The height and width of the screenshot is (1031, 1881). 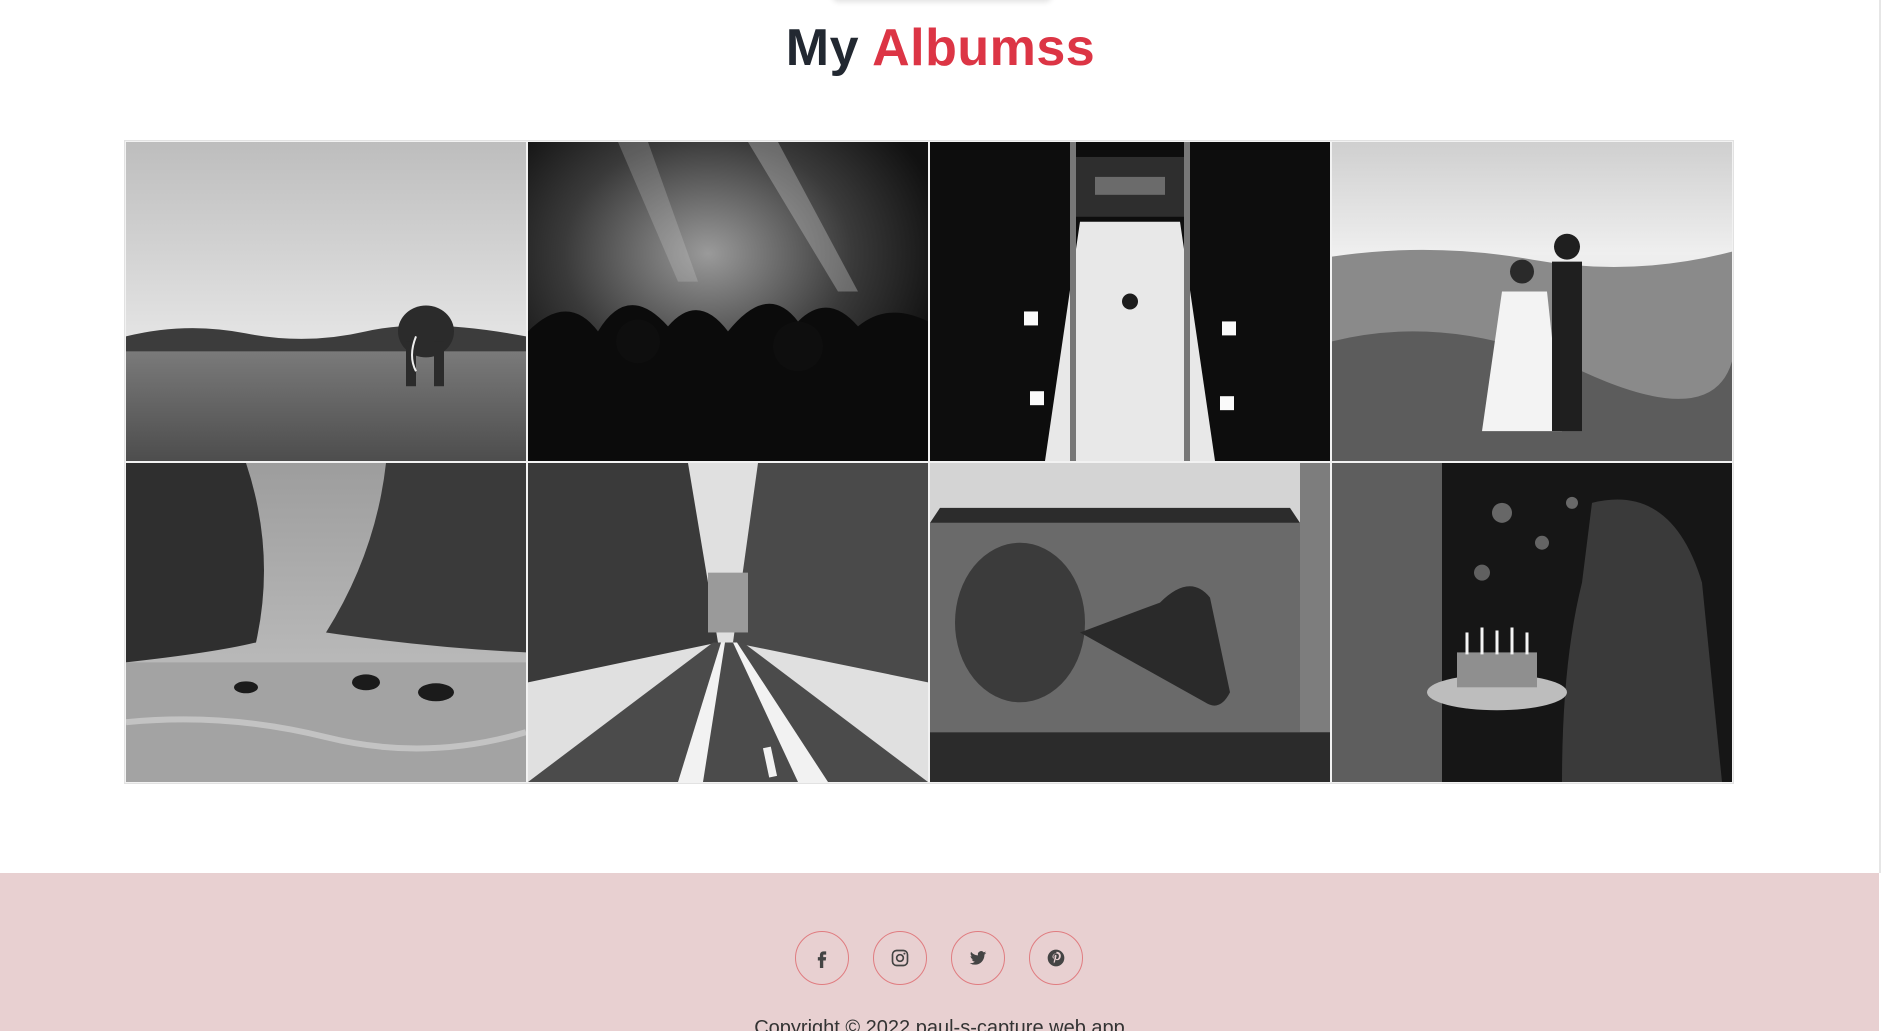 I want to click on title-word-albums: Albumss, so click(x=984, y=48).